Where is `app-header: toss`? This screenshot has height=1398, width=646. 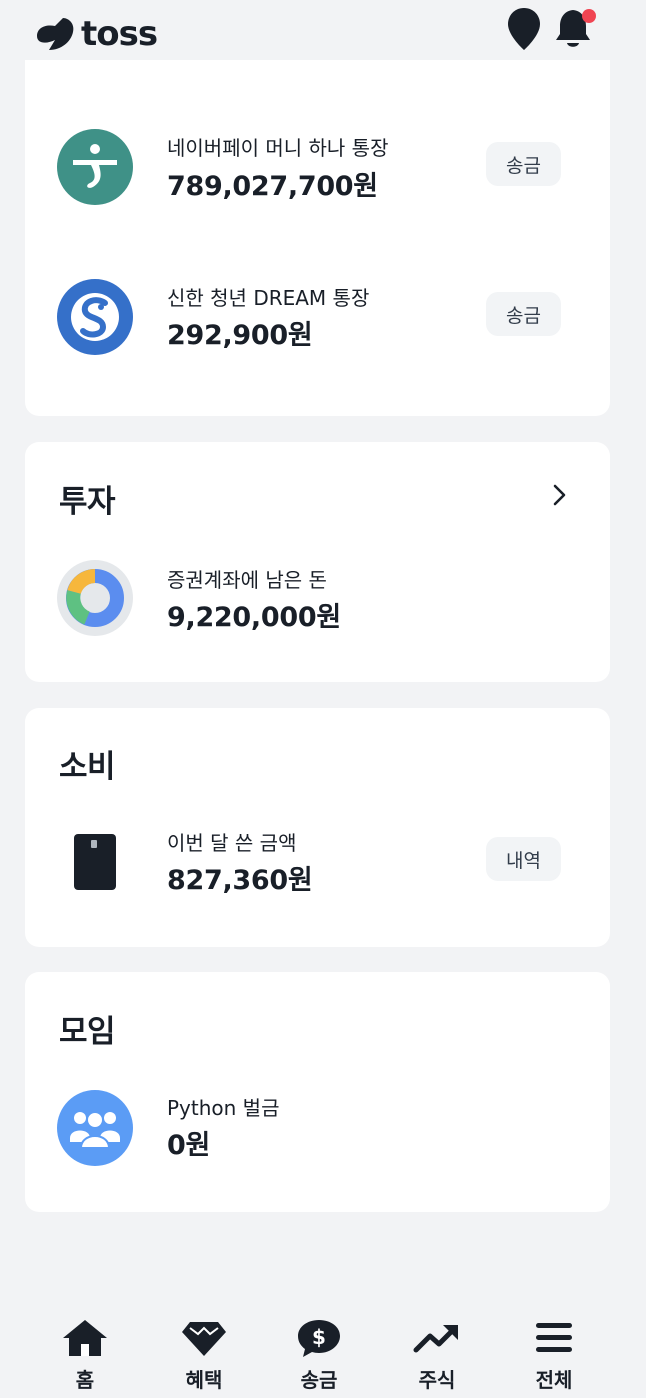
app-header: toss is located at coordinates (317, 33).